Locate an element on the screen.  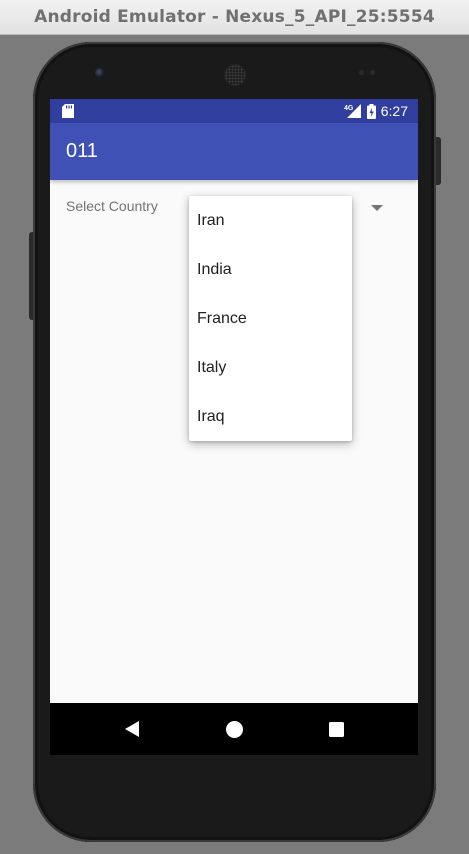
country-dropdown-list: Iran India France Italy Iraq is located at coordinates (270, 318).